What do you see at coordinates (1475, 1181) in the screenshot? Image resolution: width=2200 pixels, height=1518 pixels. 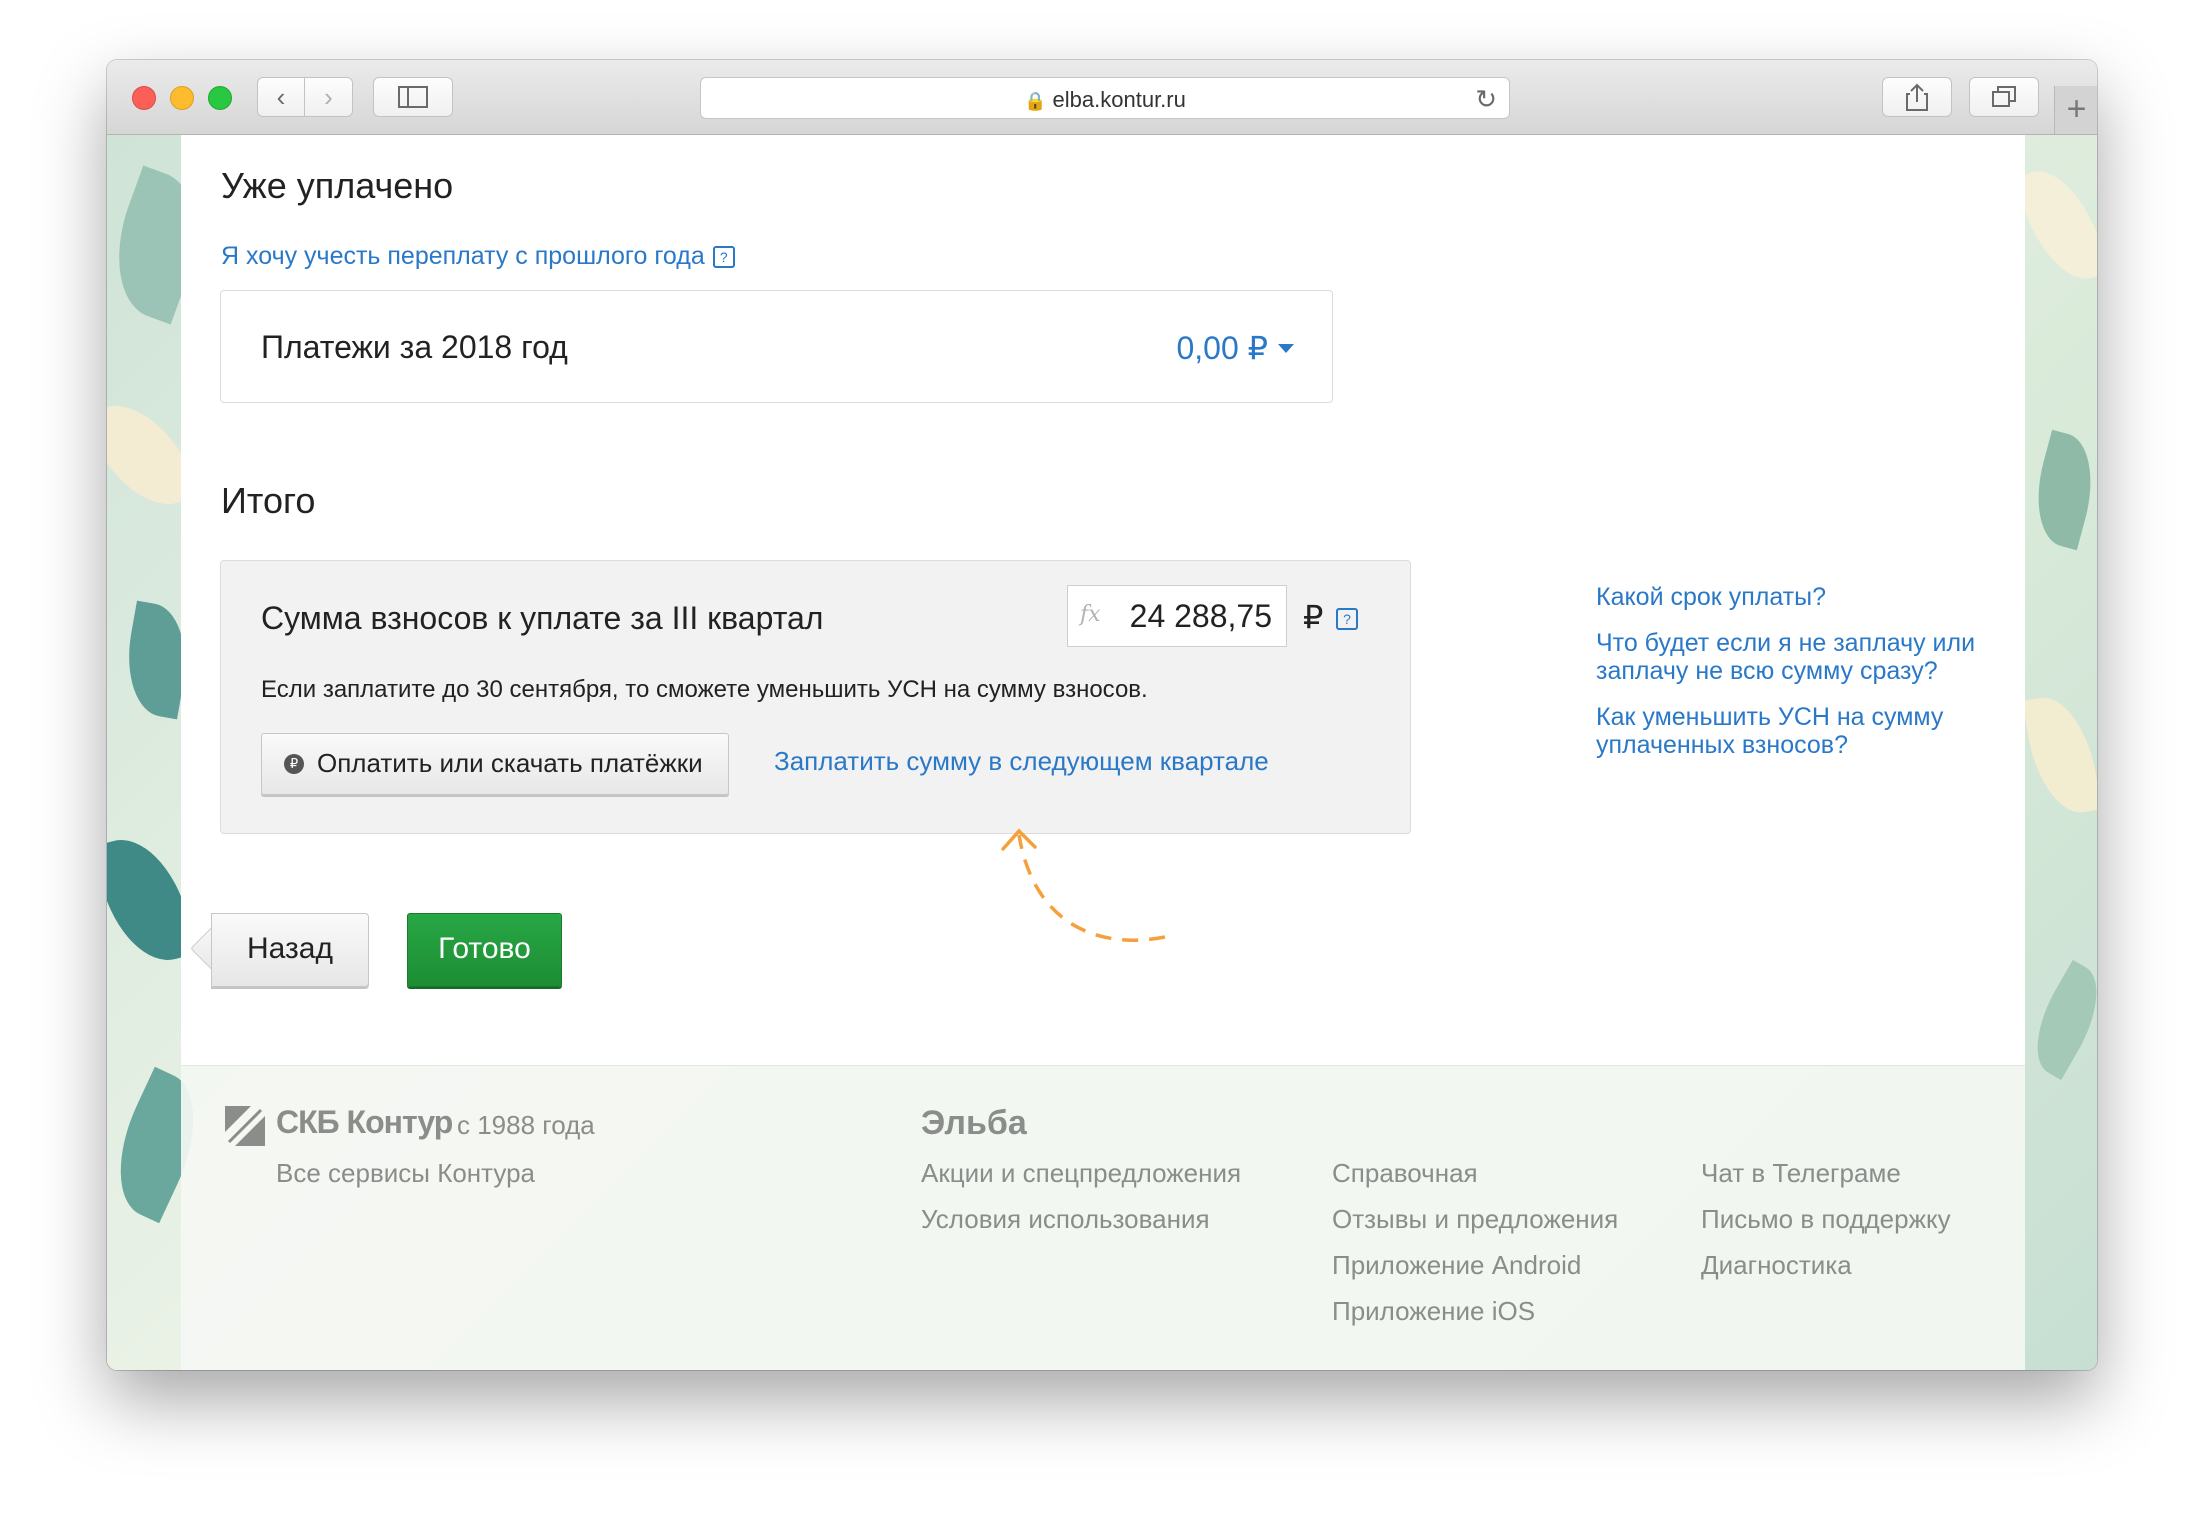 I see `footer-link: Справочная` at bounding box center [1475, 1181].